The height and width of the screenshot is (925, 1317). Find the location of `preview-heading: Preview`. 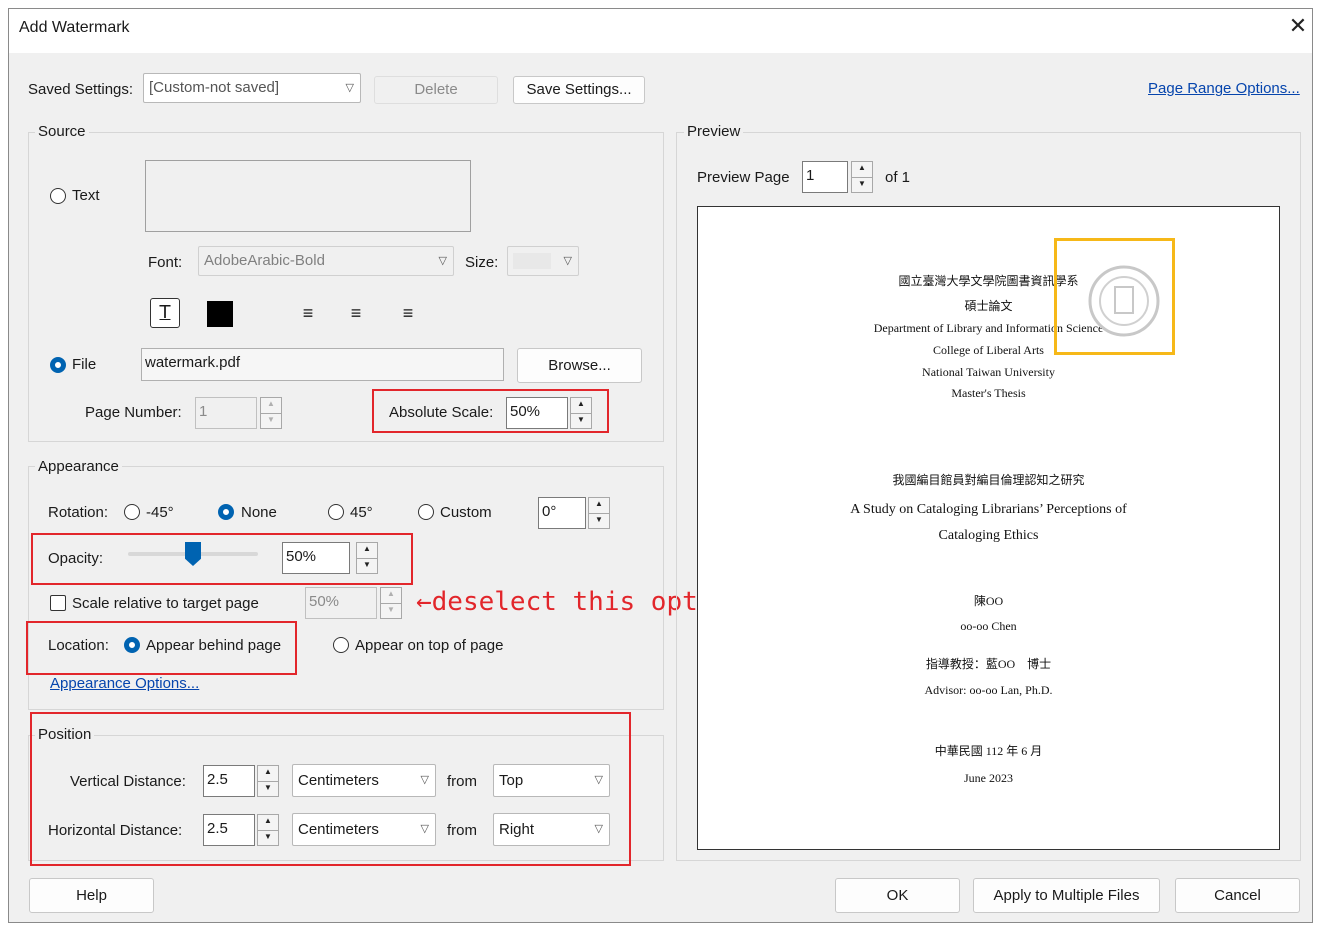

preview-heading: Preview is located at coordinates (714, 131).